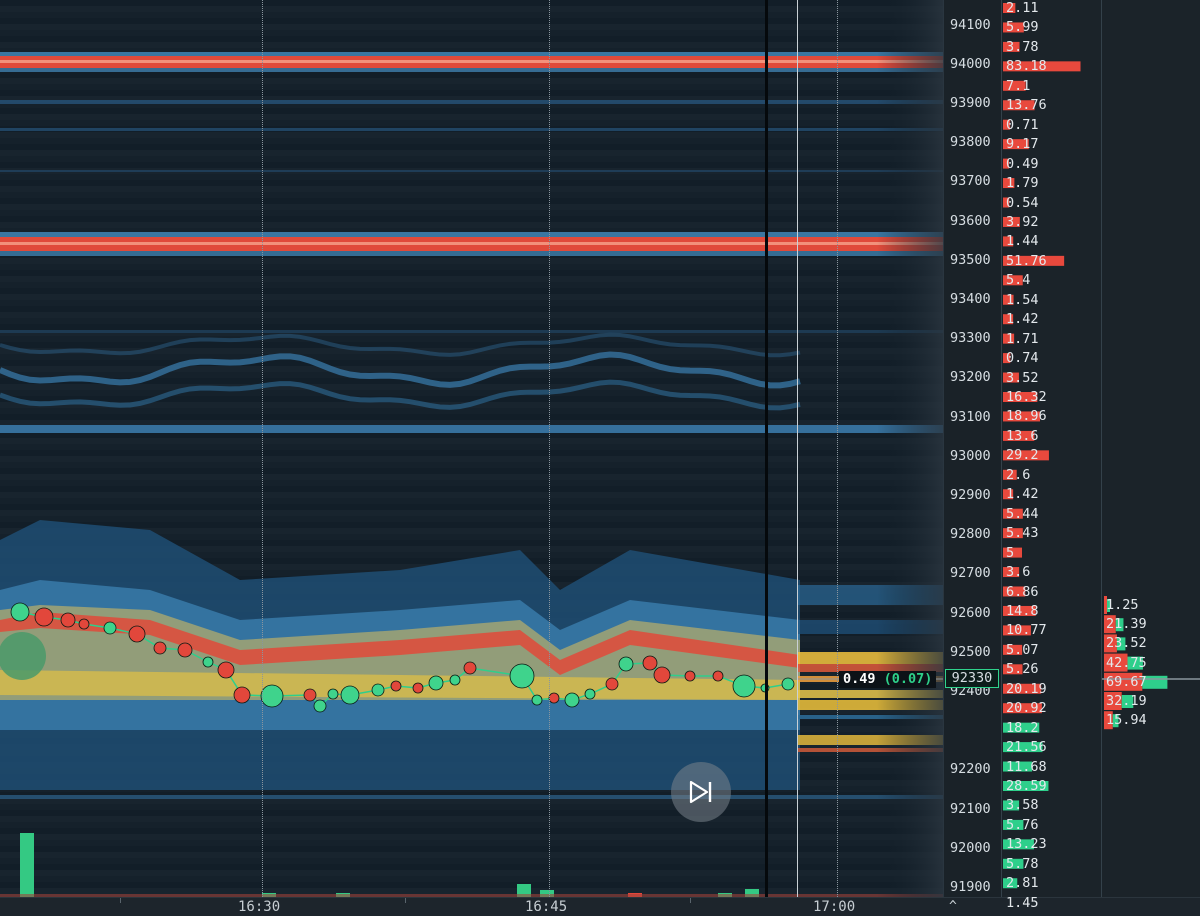 This screenshot has width=1200, height=916. I want to click on volume-value: 1.54, so click(1022, 299).